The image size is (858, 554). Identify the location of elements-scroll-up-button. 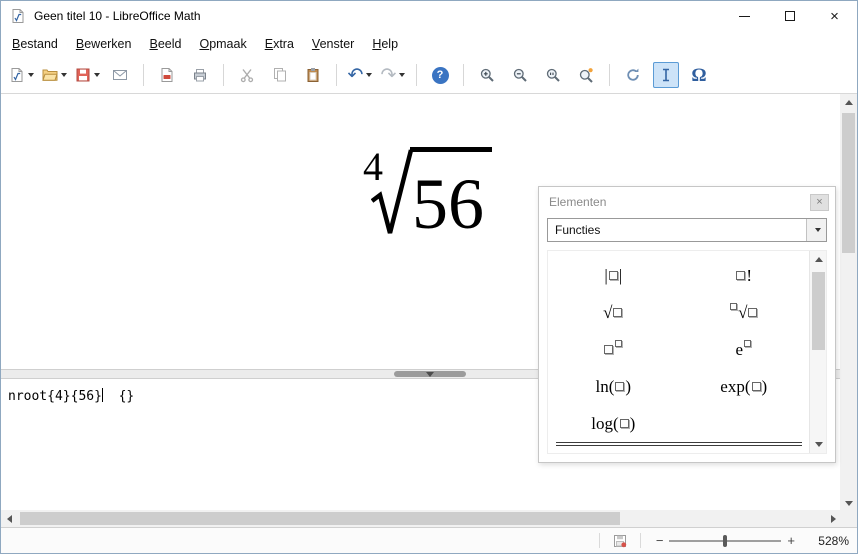
(818, 259).